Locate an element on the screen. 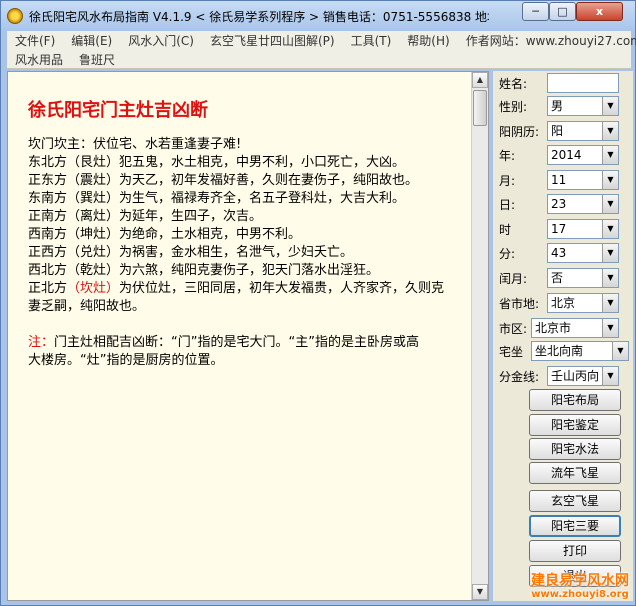 The height and width of the screenshot is (606, 636). menu-author-site: 作者网站：www.zhouyi27.com is located at coordinates (547, 40).